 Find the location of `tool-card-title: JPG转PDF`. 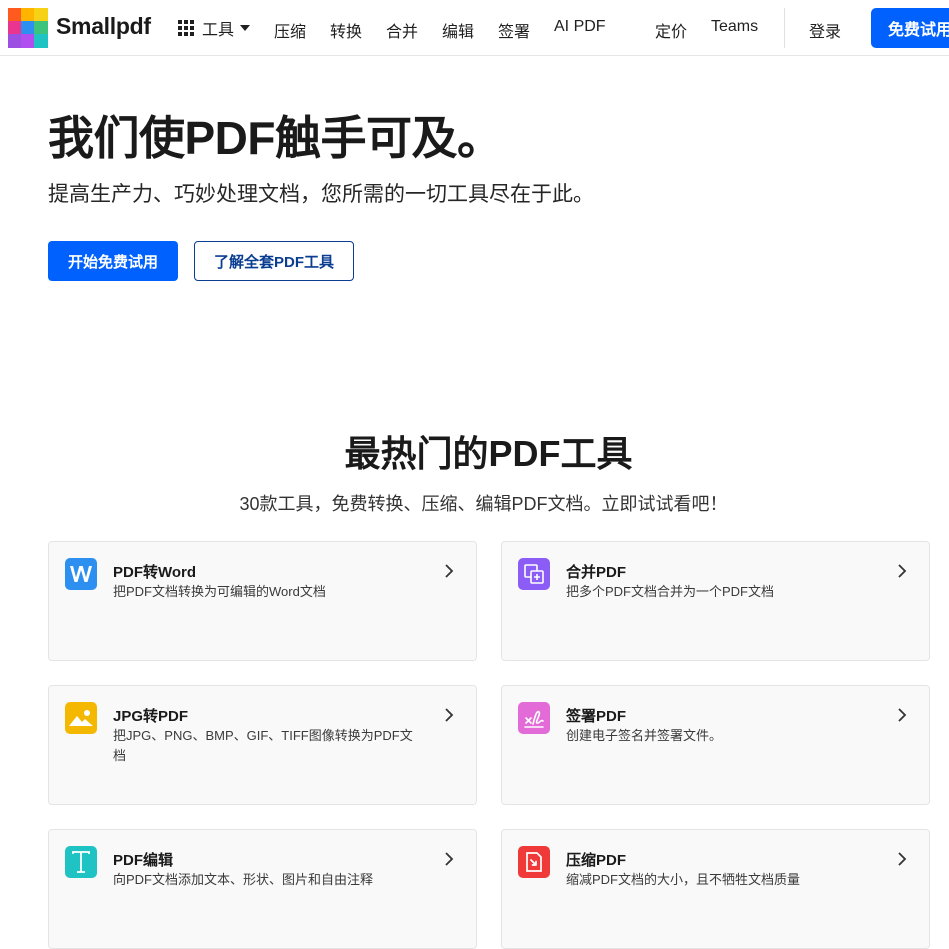

tool-card-title: JPG转PDF is located at coordinates (151, 716).